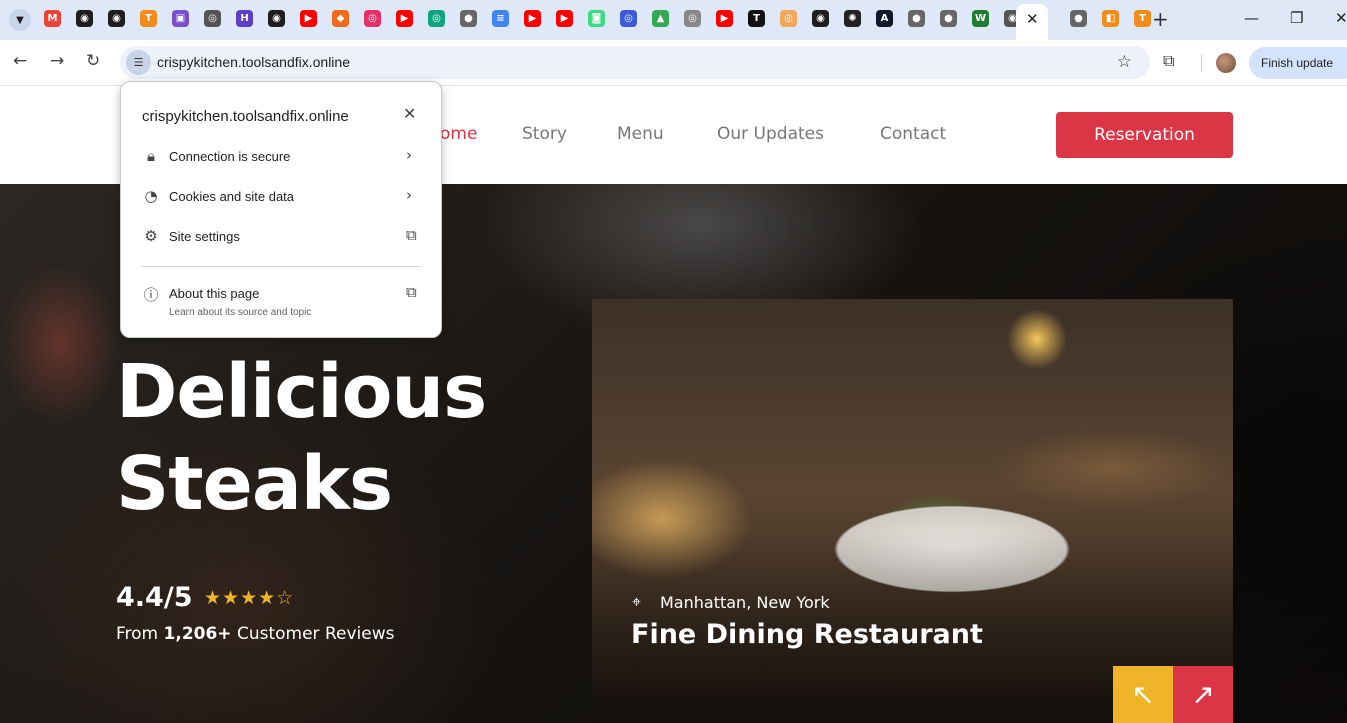 This screenshot has height=723, width=1347. I want to click on new-tab-button: +, so click(1160, 19).